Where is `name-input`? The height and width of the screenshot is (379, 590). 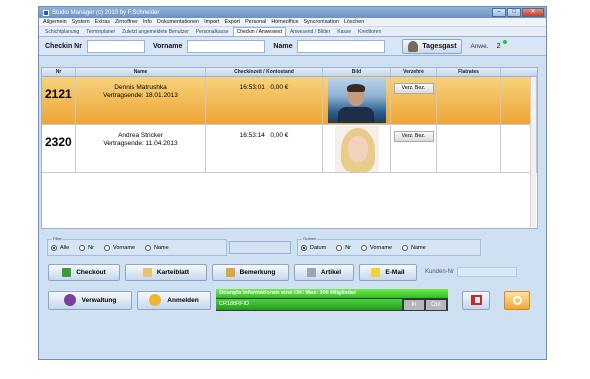 name-input is located at coordinates (341, 46).